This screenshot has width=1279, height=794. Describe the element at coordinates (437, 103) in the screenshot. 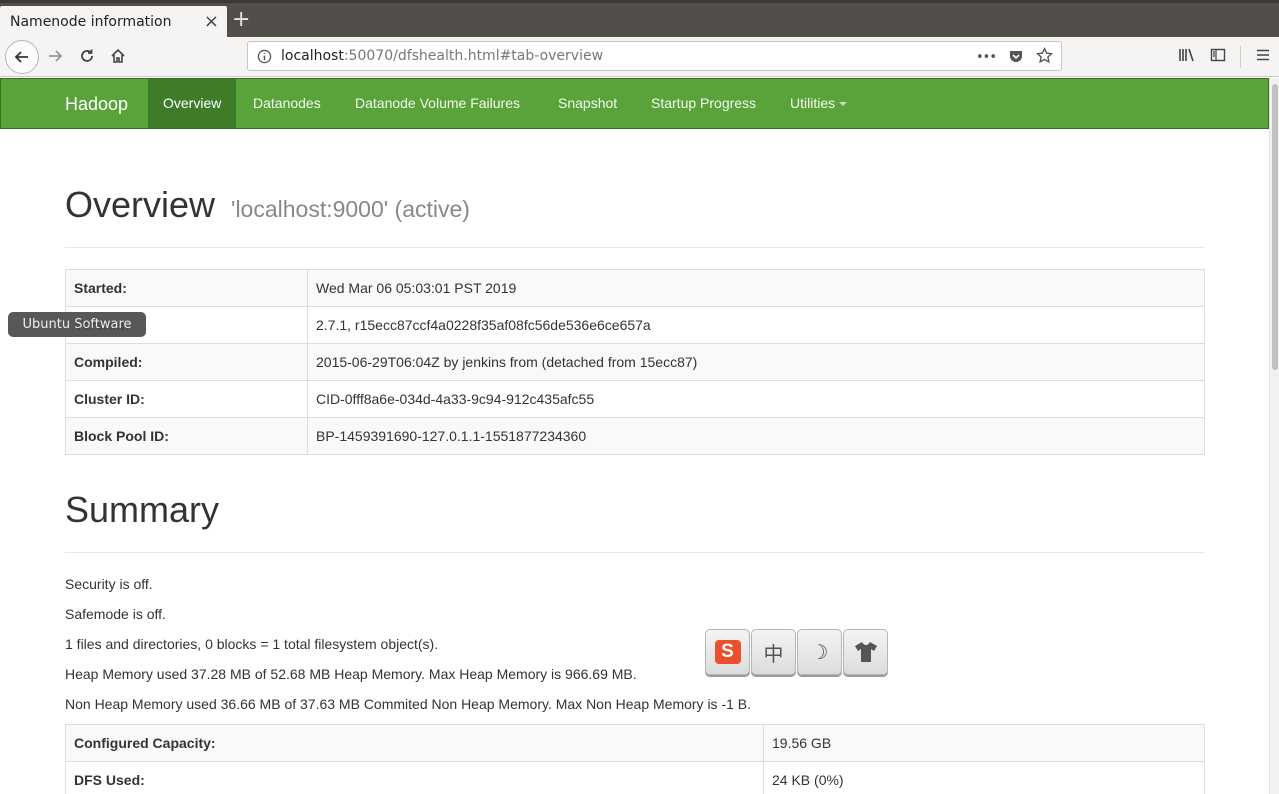

I see `nav-datanode-volume-failures: Datanode Volume Failures` at that location.